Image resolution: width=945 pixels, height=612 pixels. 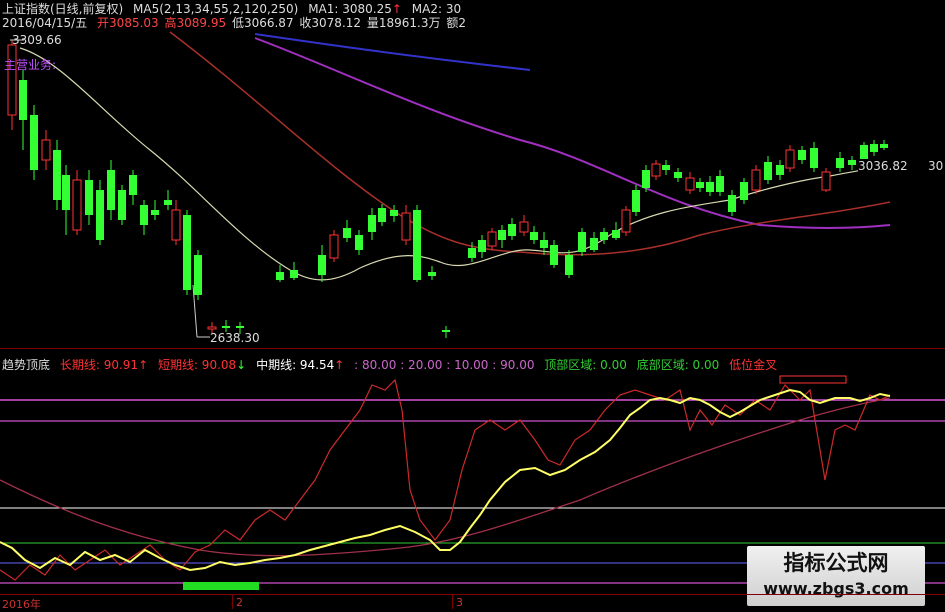 I want to click on x-axis-label-year: 2016年, so click(x=21, y=604).